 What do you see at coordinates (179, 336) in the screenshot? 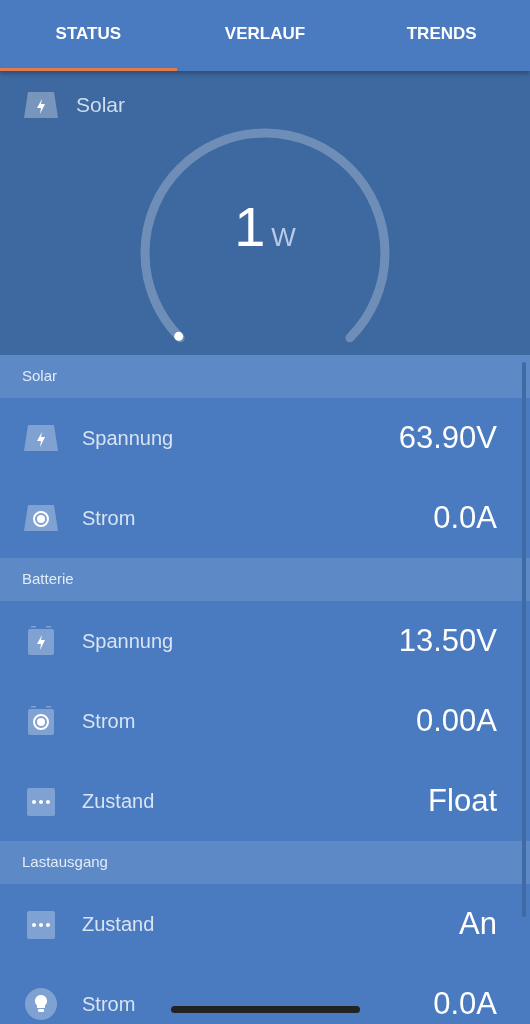
I see `gauge-indicator` at bounding box center [179, 336].